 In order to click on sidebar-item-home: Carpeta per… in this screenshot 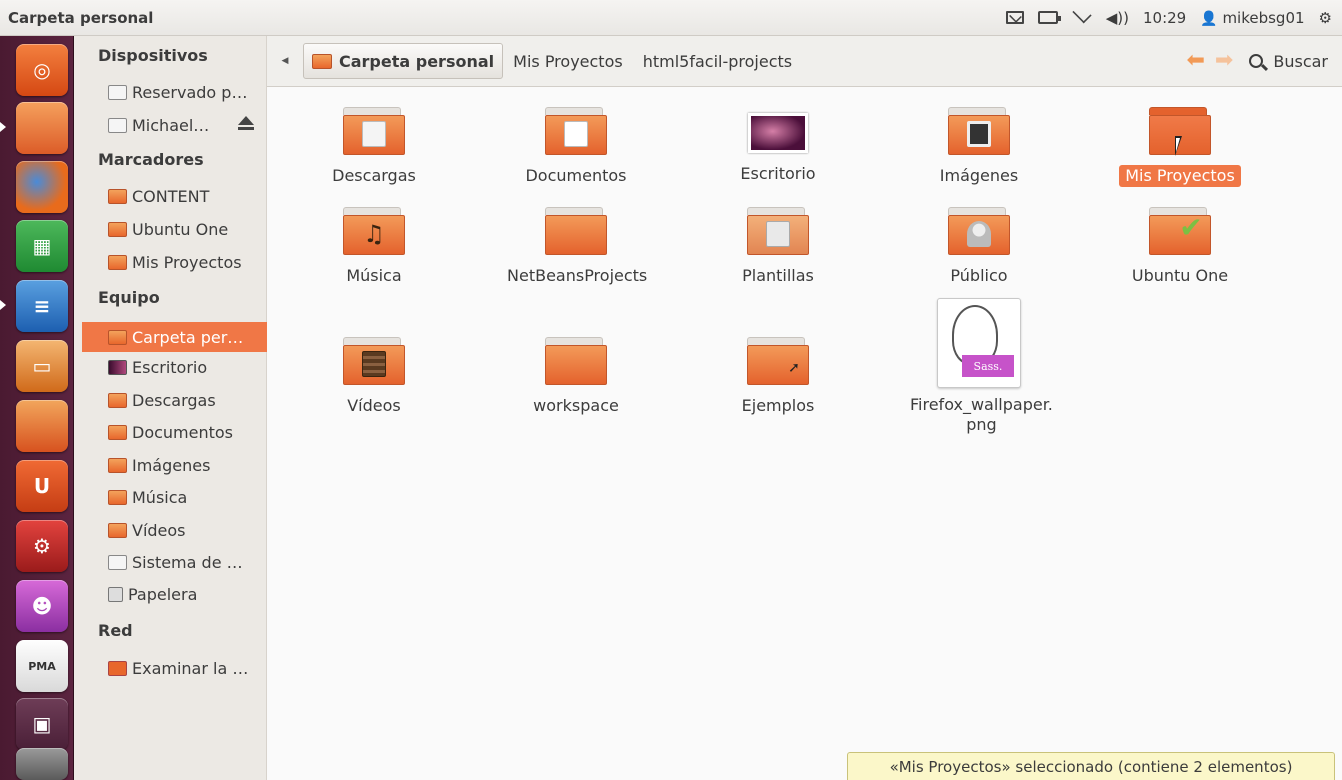, I will do `click(174, 337)`.